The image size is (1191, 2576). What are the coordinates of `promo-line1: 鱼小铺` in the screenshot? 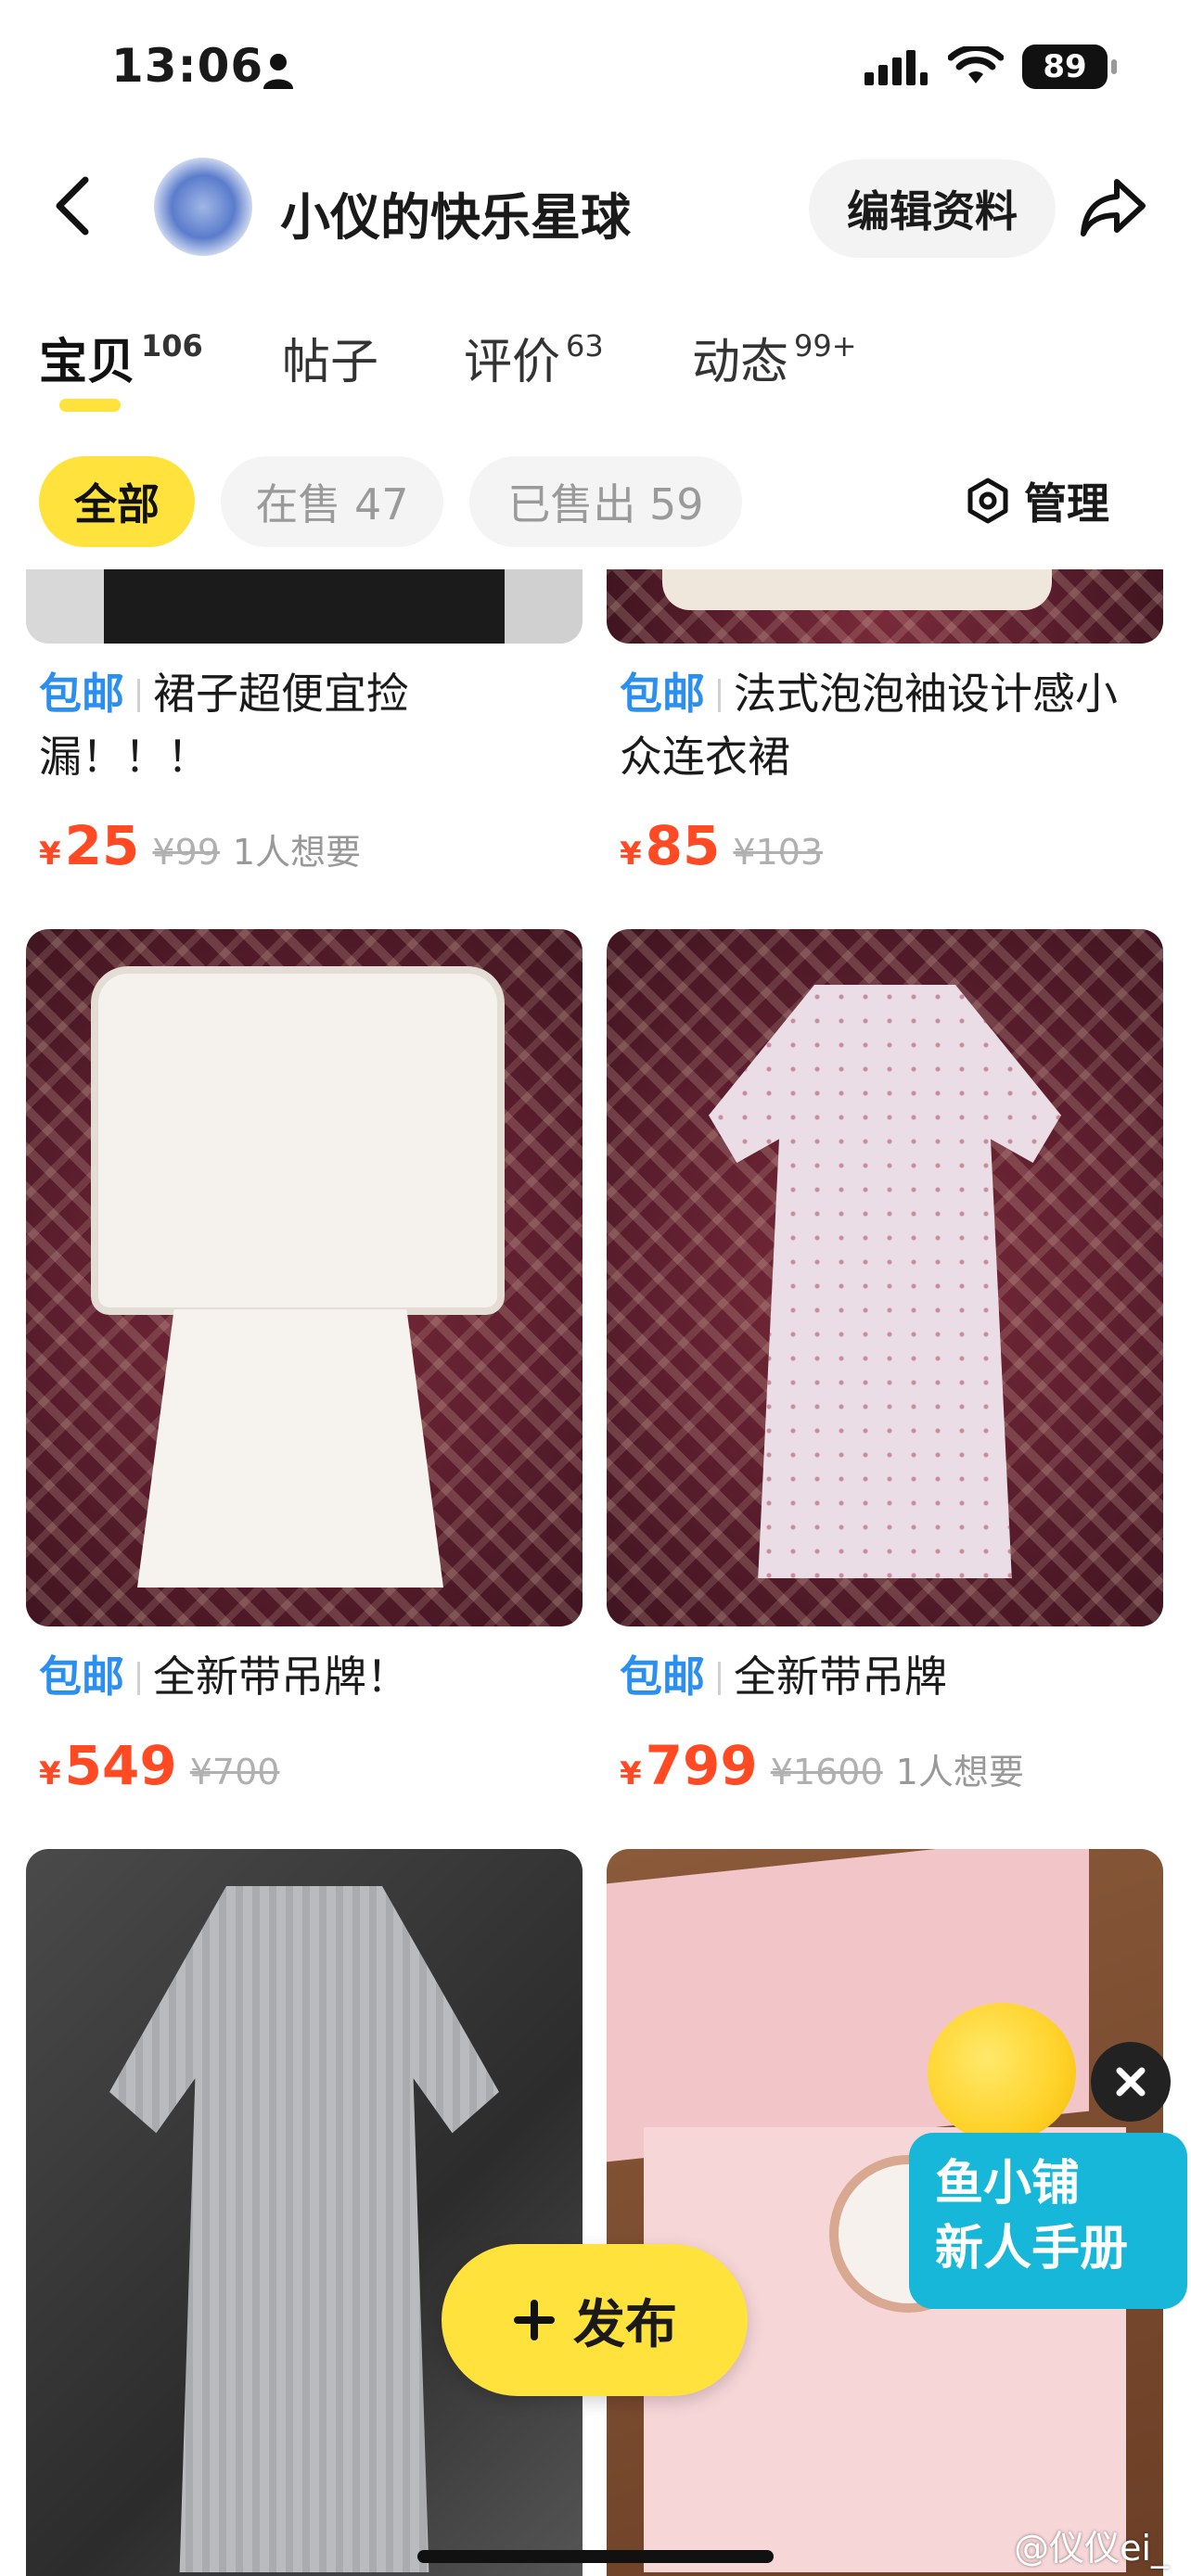 It's located at (1008, 2184).